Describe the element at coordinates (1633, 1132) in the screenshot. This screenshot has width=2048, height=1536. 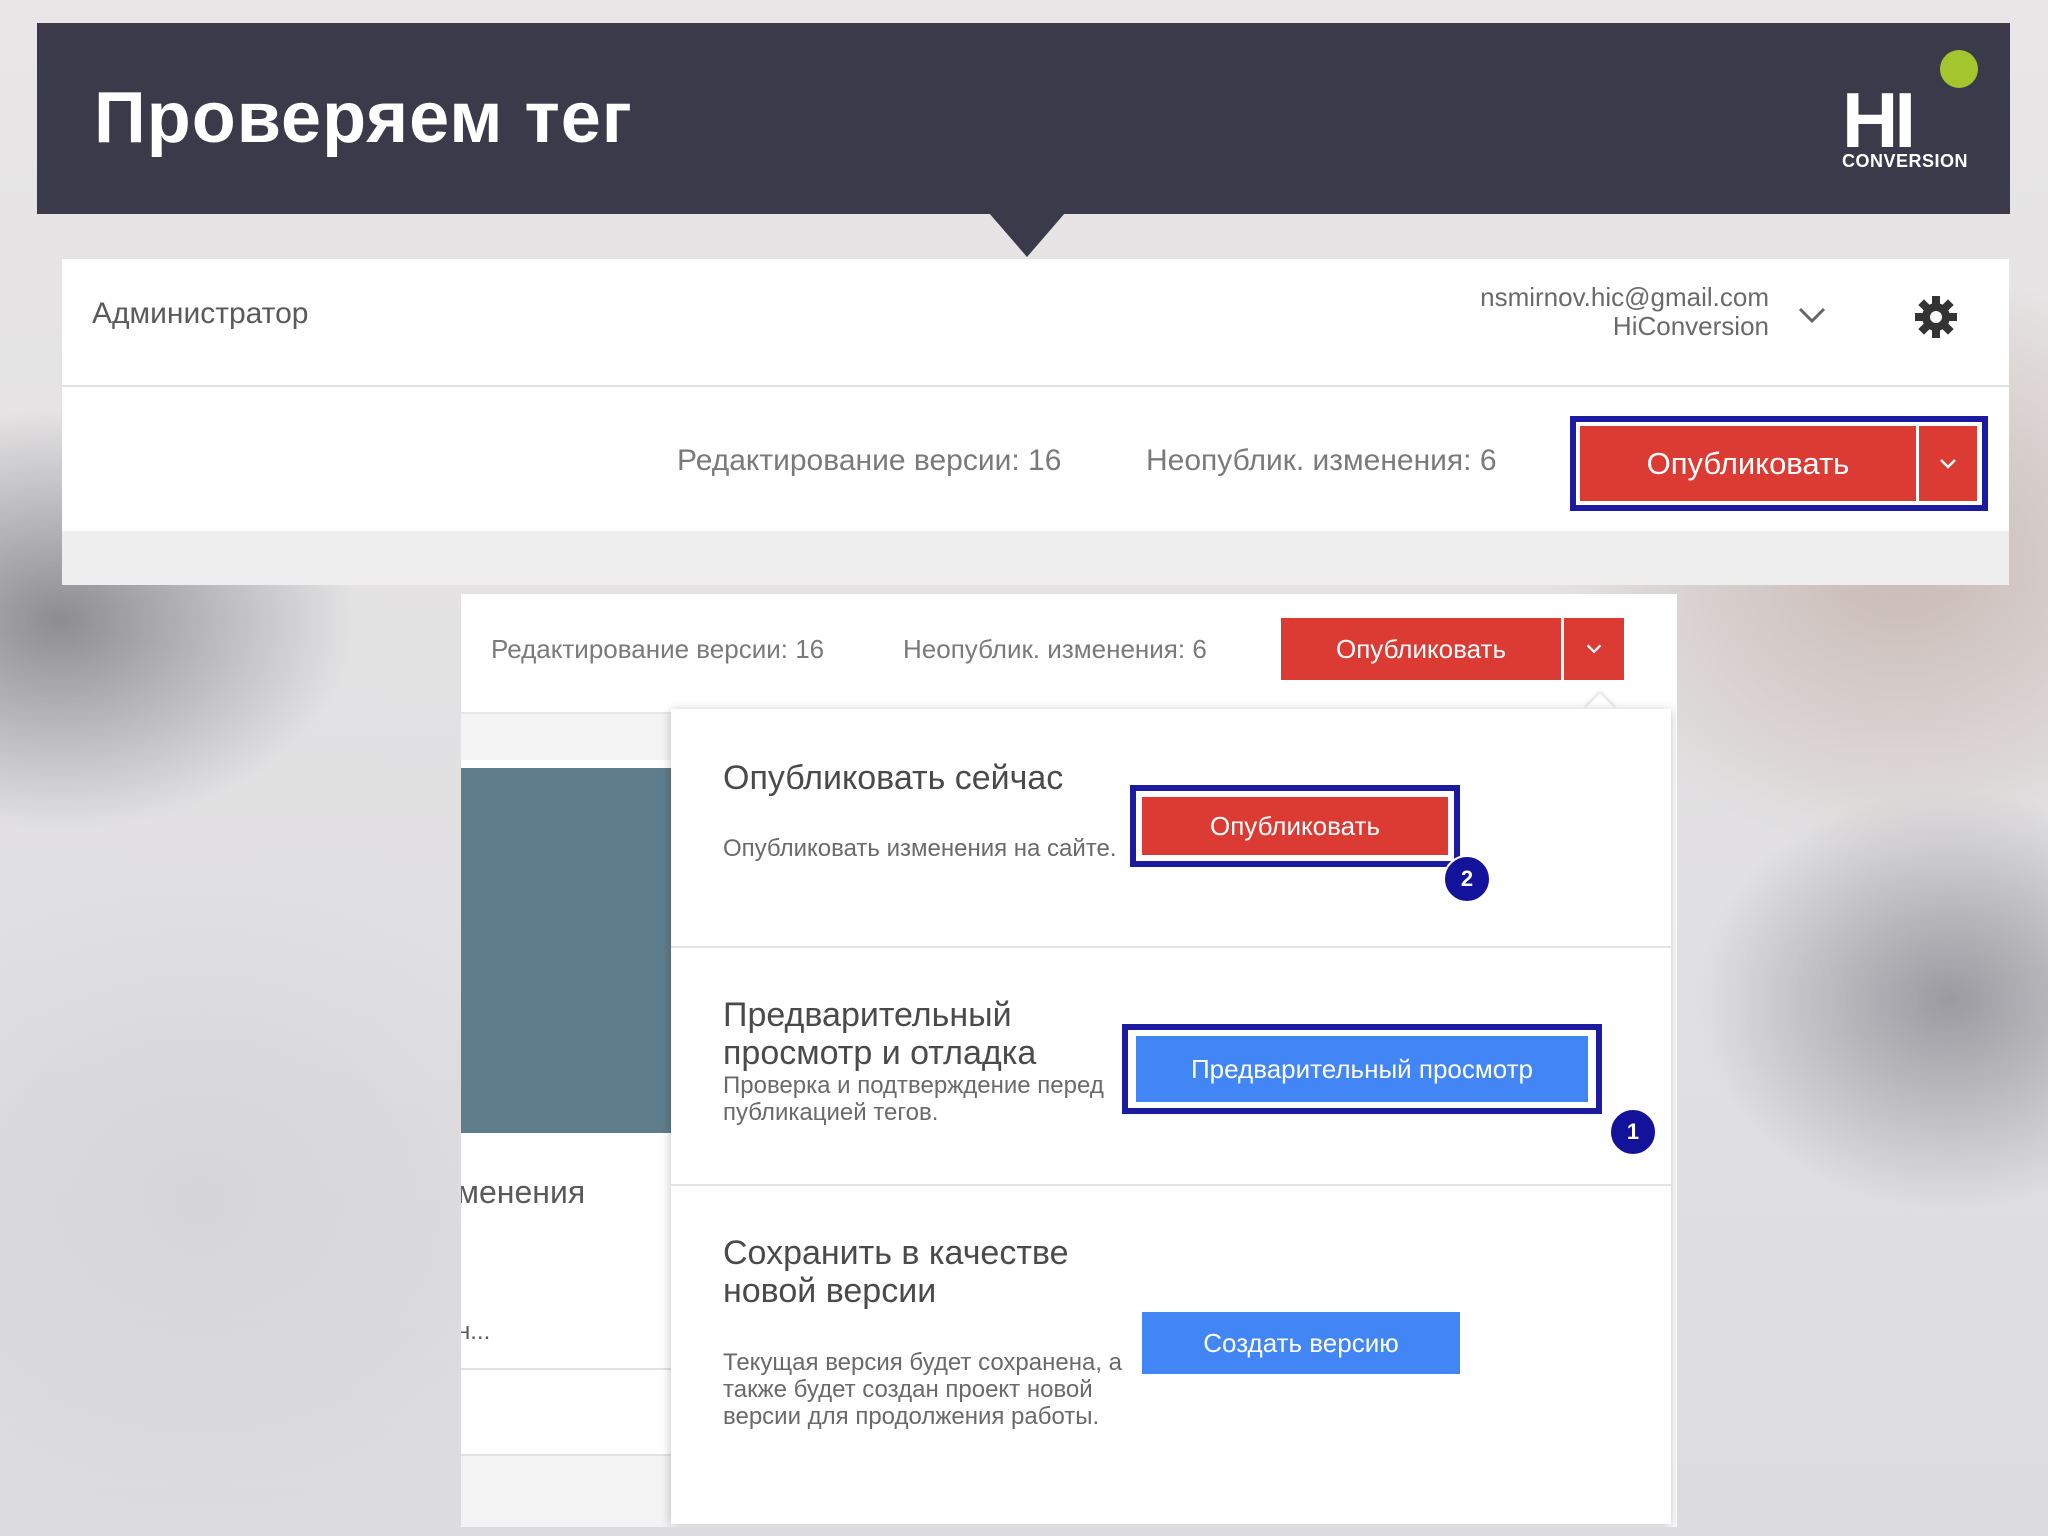
I see `step-badge-1: 1` at that location.